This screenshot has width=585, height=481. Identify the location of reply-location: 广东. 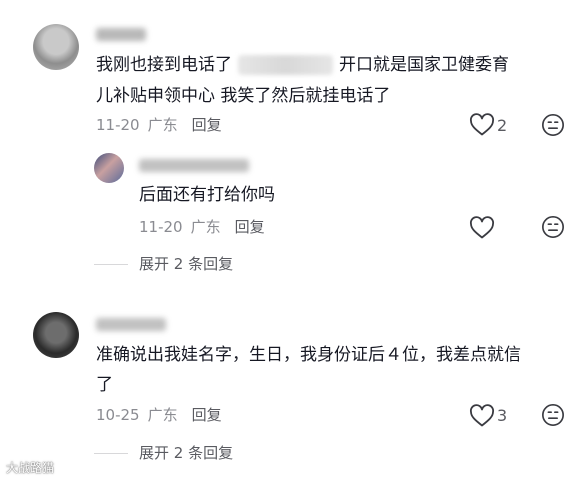
(205, 227).